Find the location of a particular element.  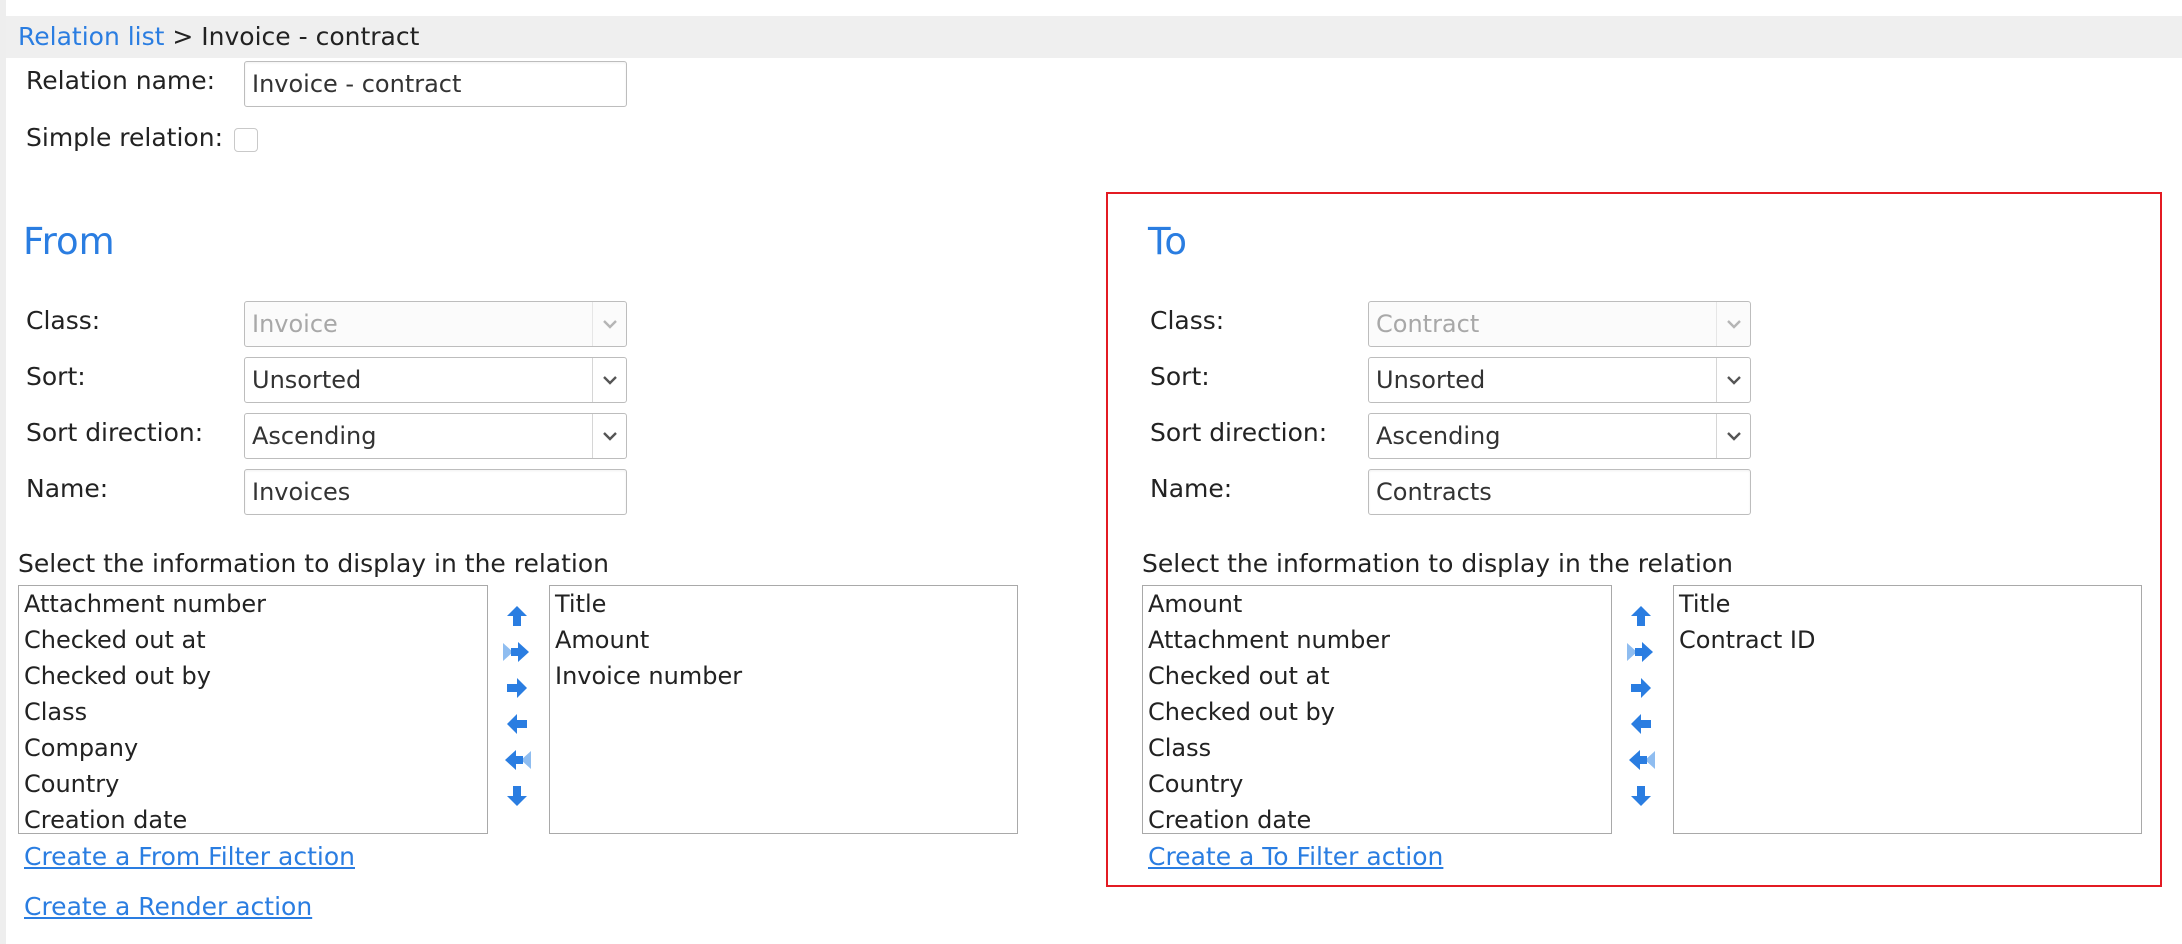

from-move-up-button is located at coordinates (517, 616).